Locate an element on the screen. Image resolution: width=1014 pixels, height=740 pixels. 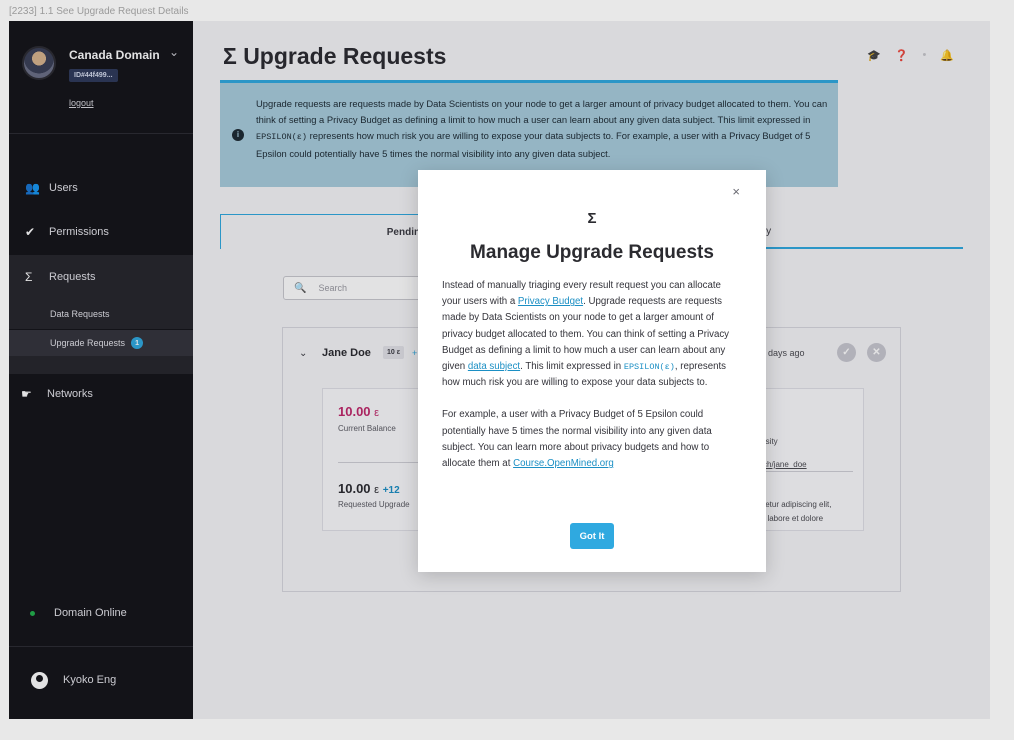
modal-title: Manage Upgrade Requests is located at coordinates (592, 252).